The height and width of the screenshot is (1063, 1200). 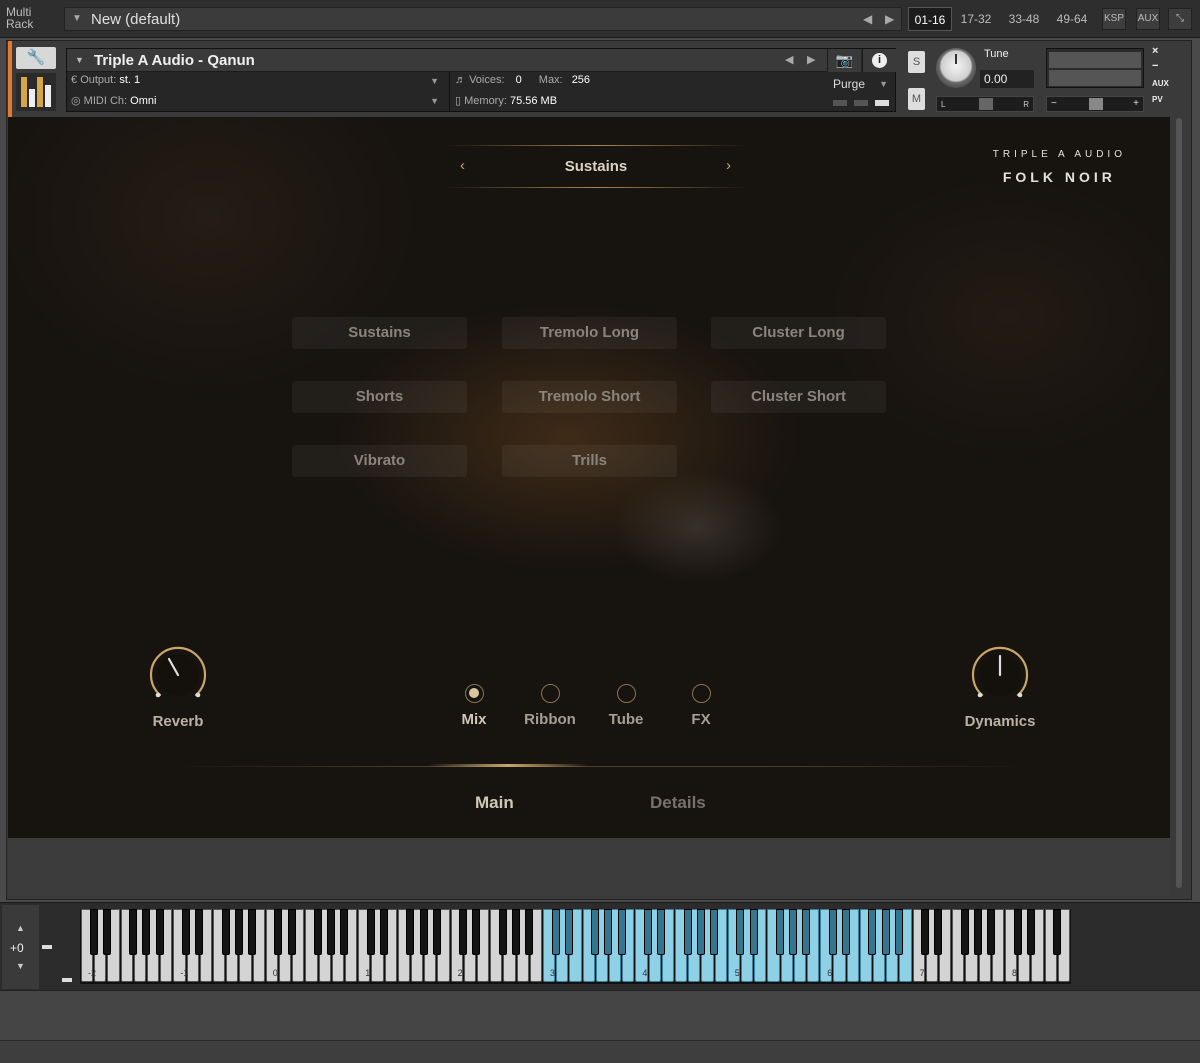 What do you see at coordinates (20, 928) in the screenshot?
I see `transpose-up-icon: ▲` at bounding box center [20, 928].